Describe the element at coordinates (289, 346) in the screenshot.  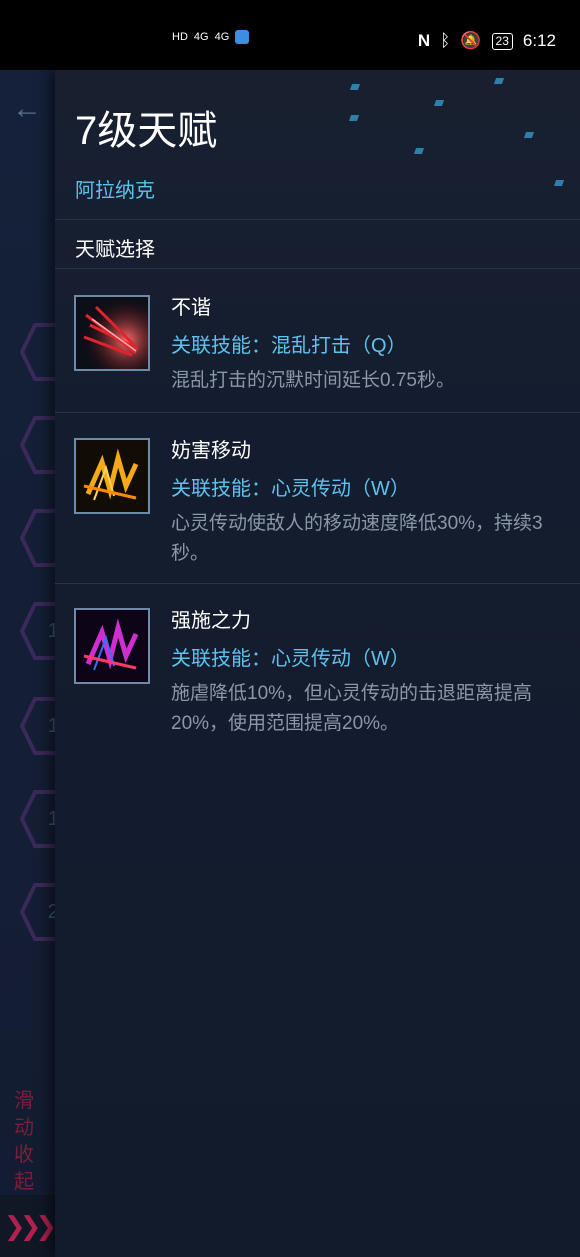
I see `talent-skill: 关联技能：混乱打击（Q）` at that location.